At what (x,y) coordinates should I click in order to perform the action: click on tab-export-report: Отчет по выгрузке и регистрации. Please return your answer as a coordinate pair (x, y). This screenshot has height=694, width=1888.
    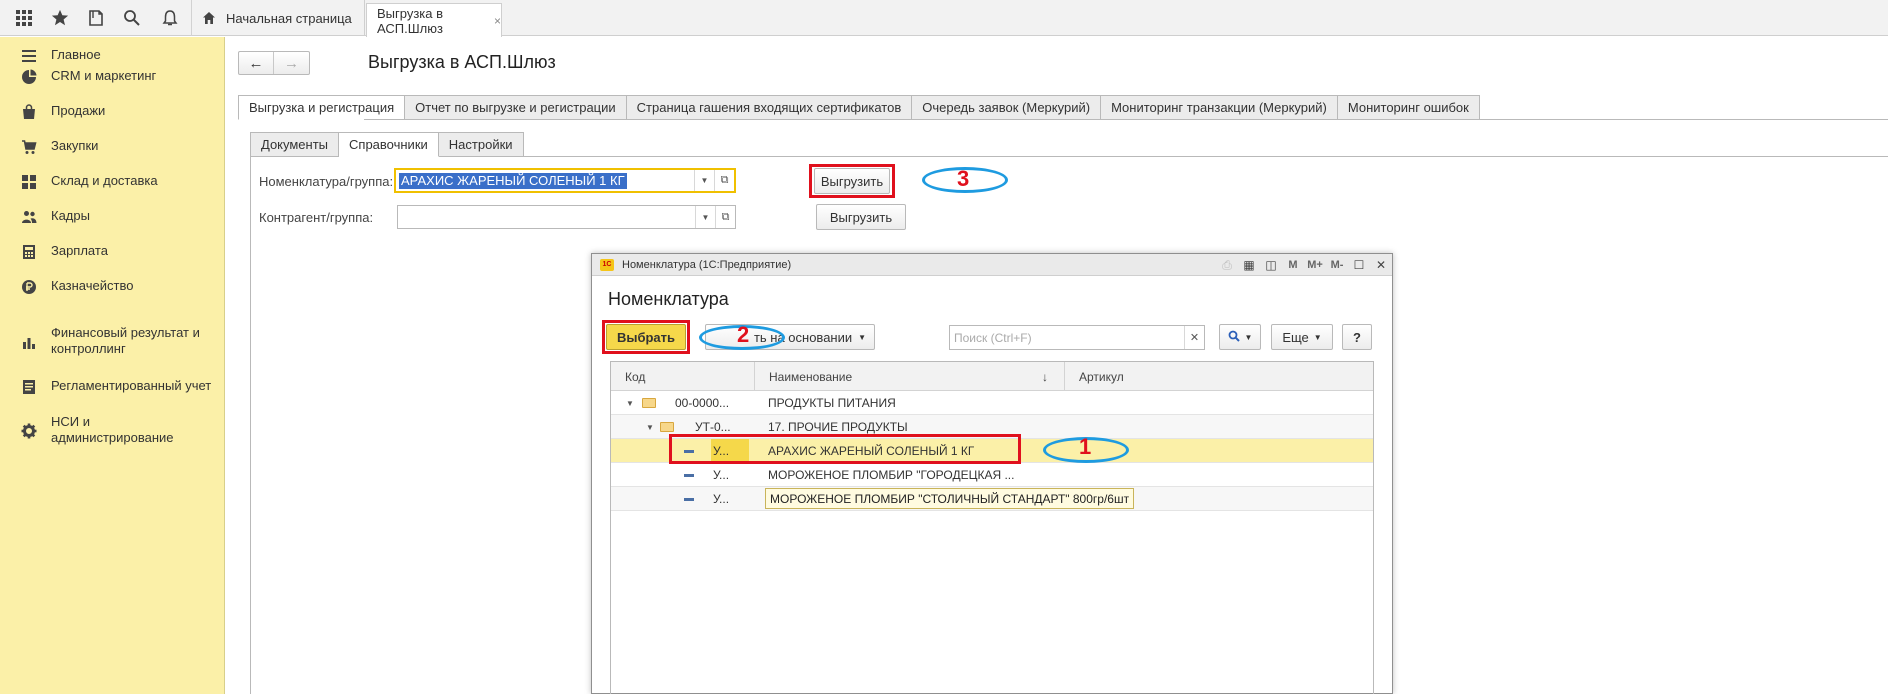
    Looking at the image, I should click on (516, 107).